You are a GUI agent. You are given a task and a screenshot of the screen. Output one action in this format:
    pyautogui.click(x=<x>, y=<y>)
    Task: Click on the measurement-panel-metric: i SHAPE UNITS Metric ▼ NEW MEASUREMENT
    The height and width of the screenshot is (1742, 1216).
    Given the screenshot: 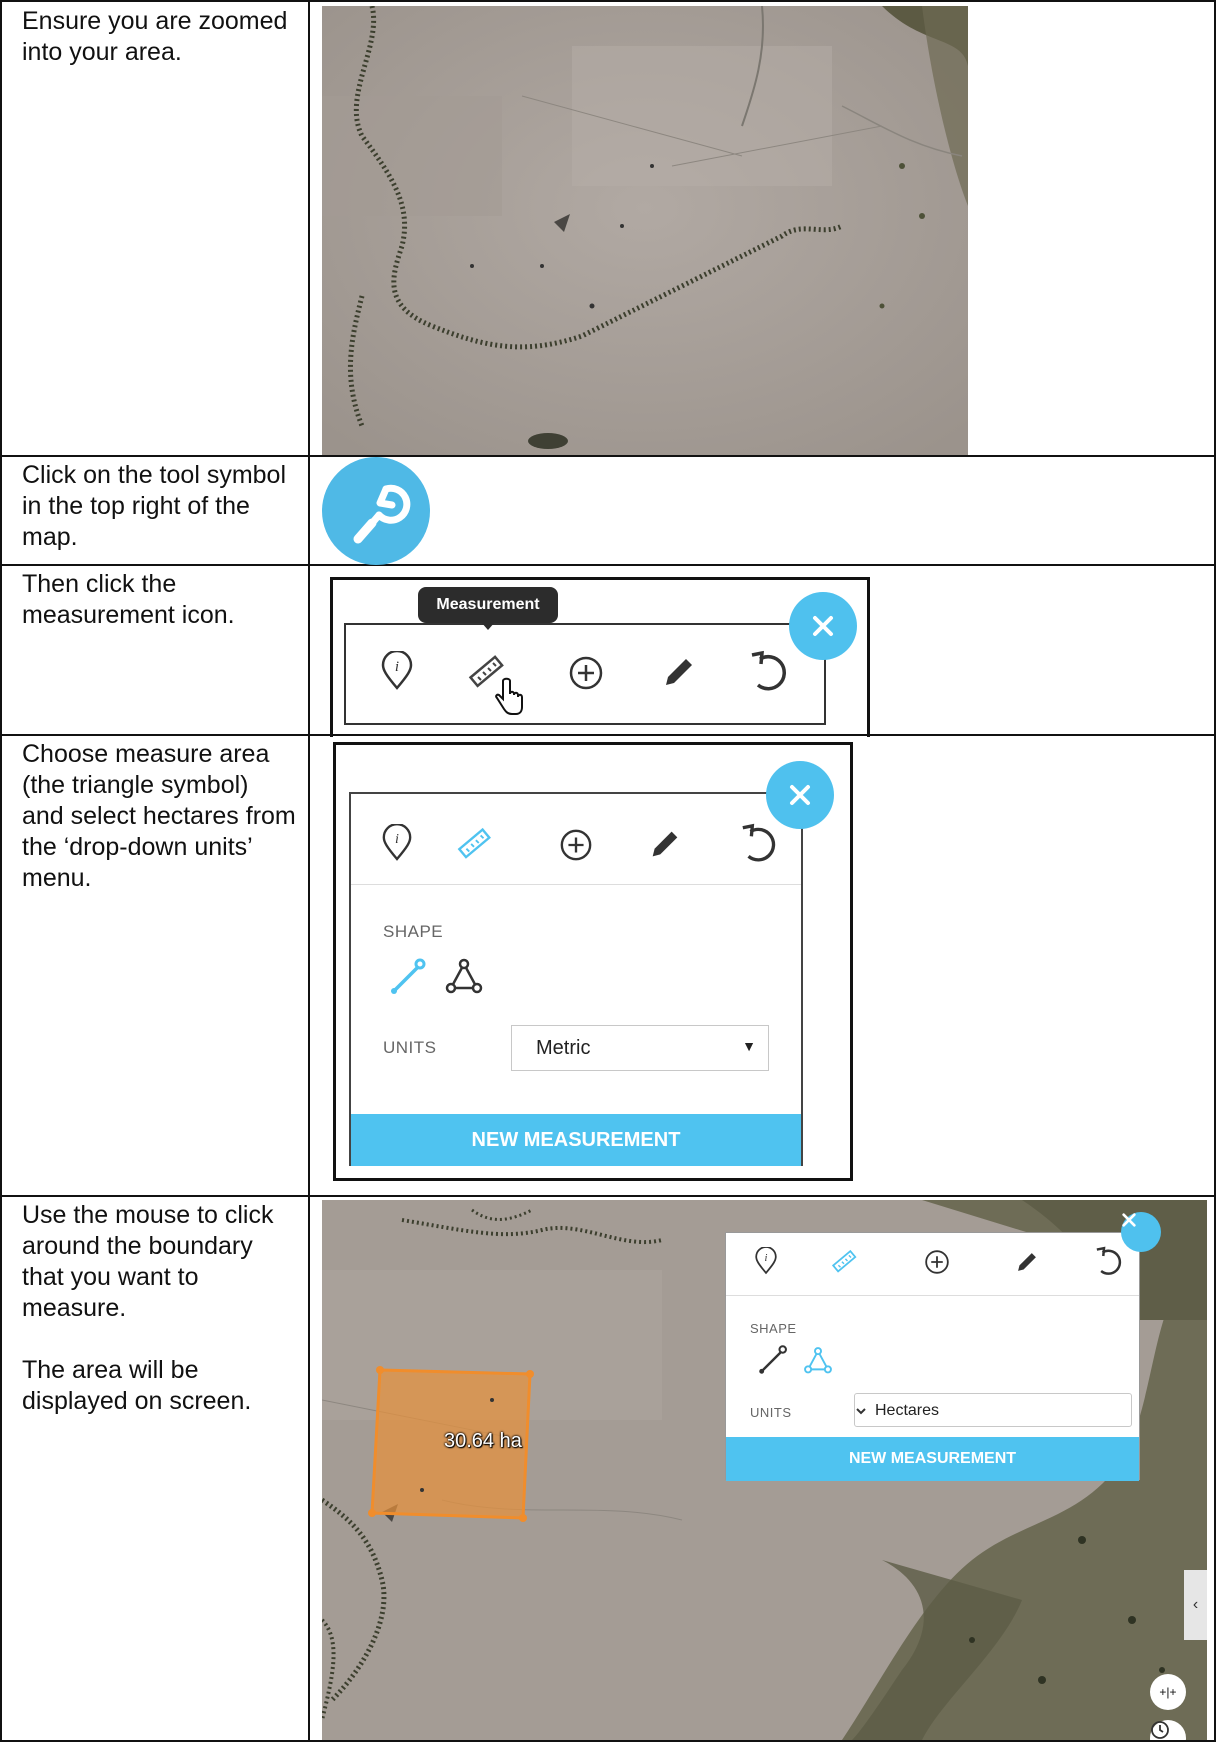 What is the action you would take?
    pyautogui.click(x=576, y=979)
    